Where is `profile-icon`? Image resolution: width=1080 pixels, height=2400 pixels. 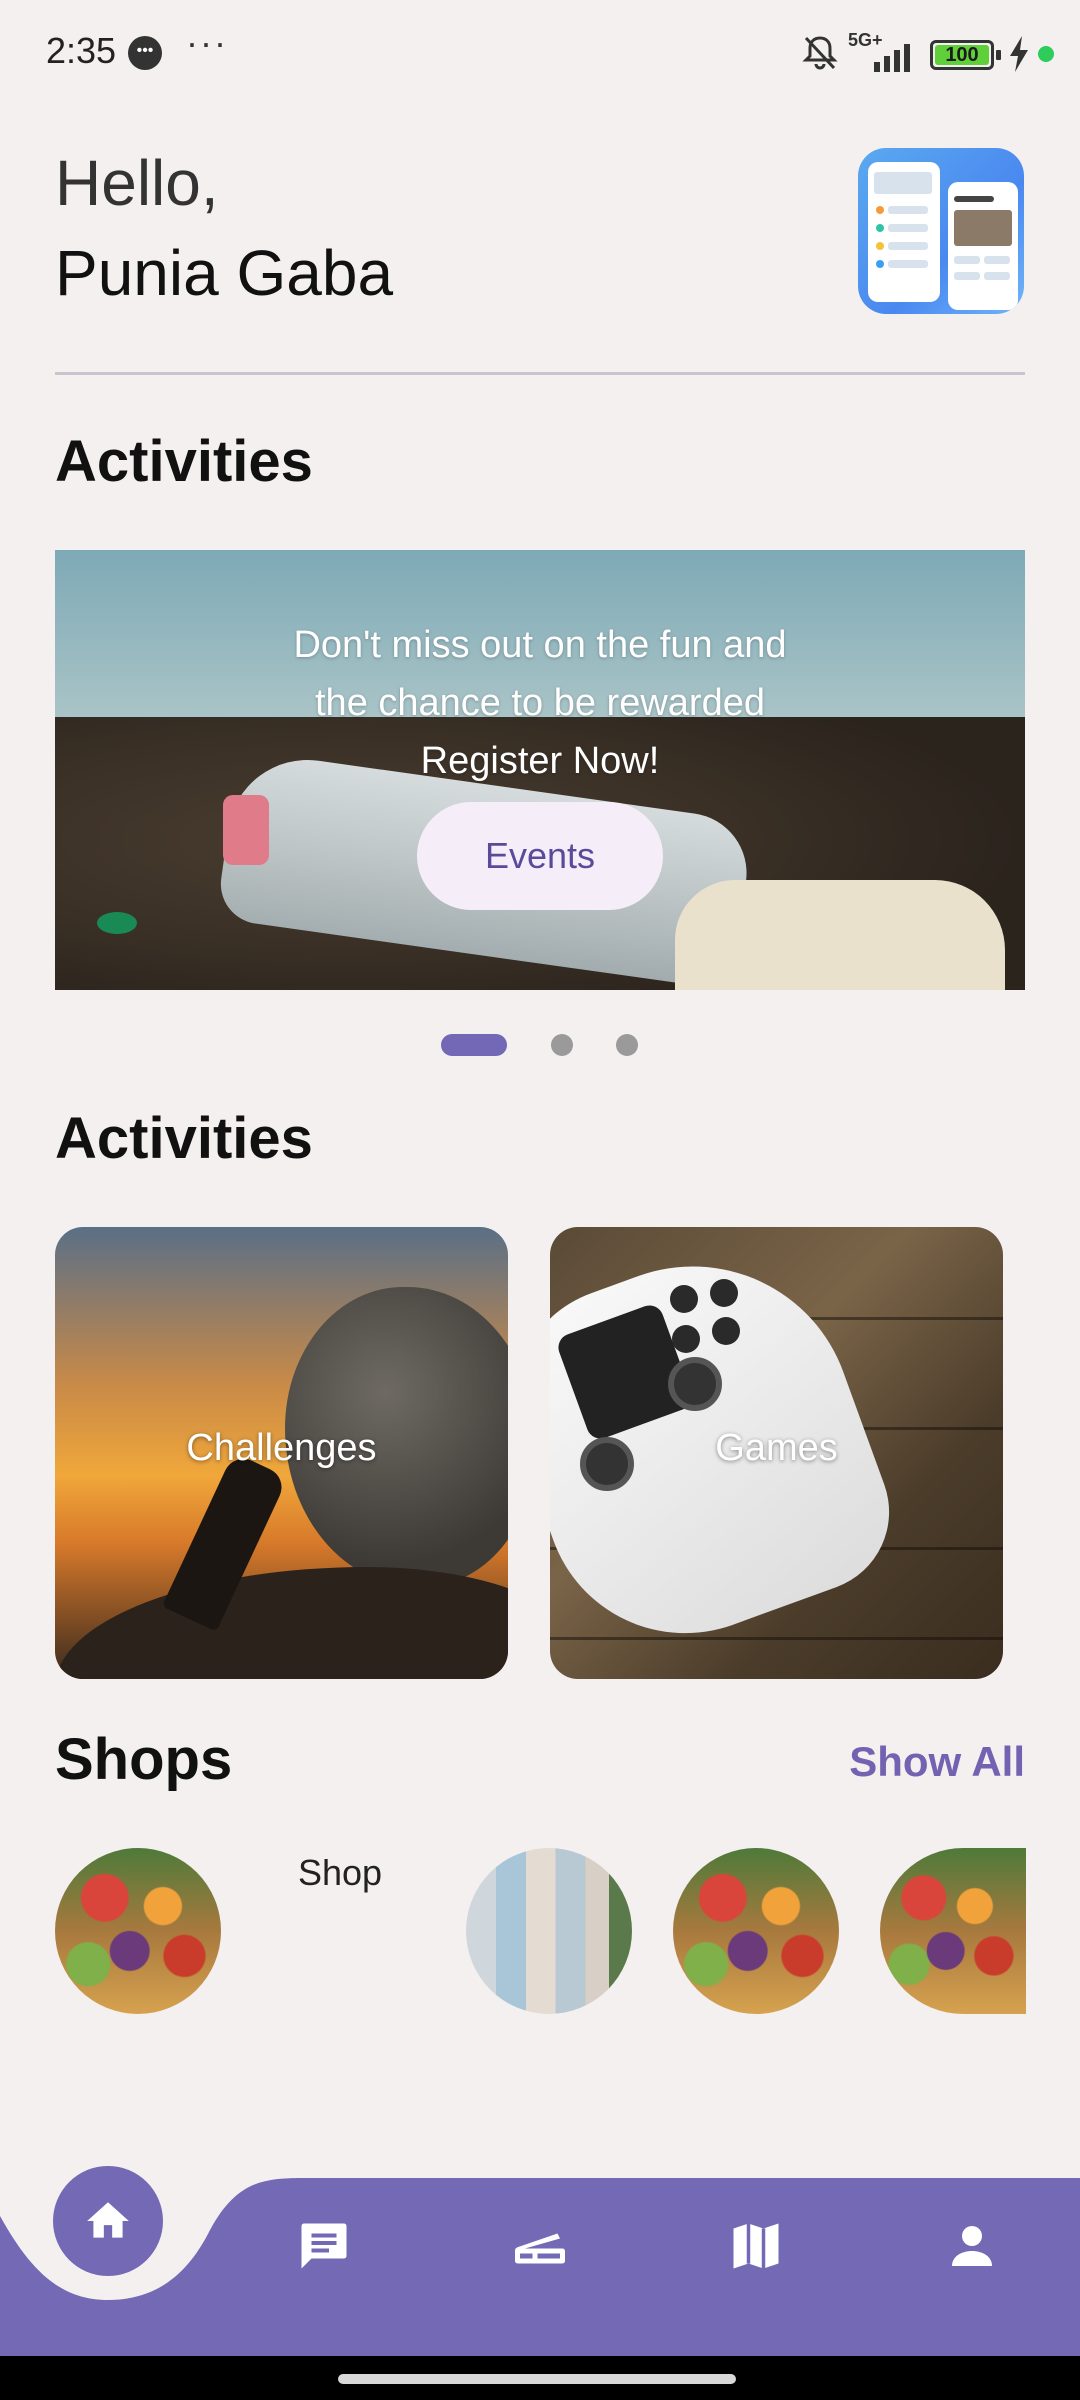 profile-icon is located at coordinates (972, 2246).